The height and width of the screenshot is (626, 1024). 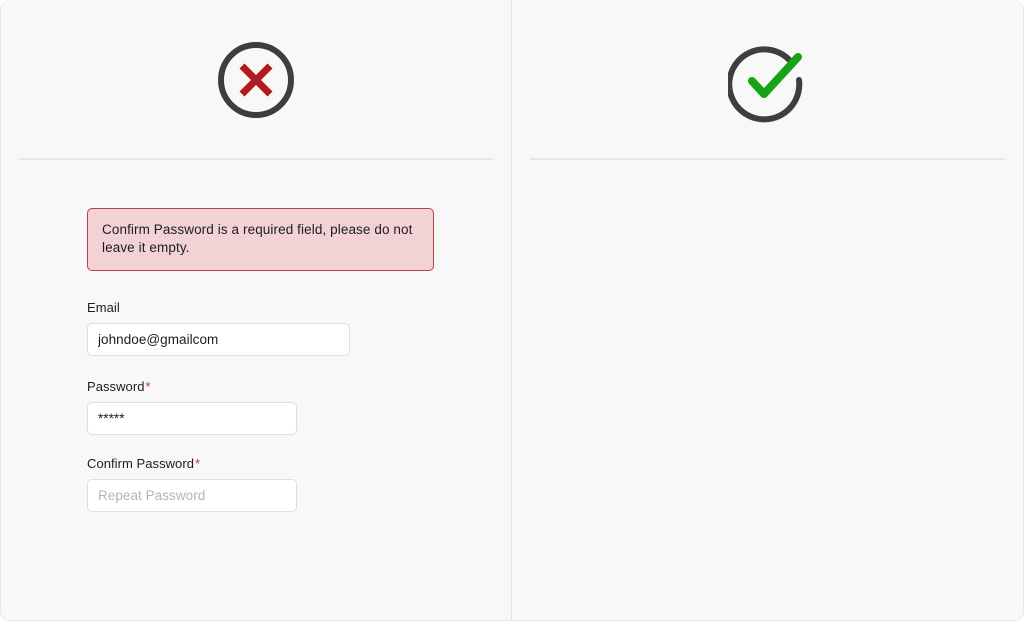 I want to click on field-password: Password*, so click(x=287, y=407).